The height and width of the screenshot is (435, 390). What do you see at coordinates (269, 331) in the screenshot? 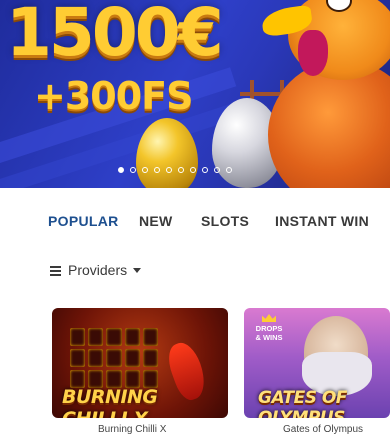
I see `drops-and-wins-badge: DROPS & WINS` at bounding box center [269, 331].